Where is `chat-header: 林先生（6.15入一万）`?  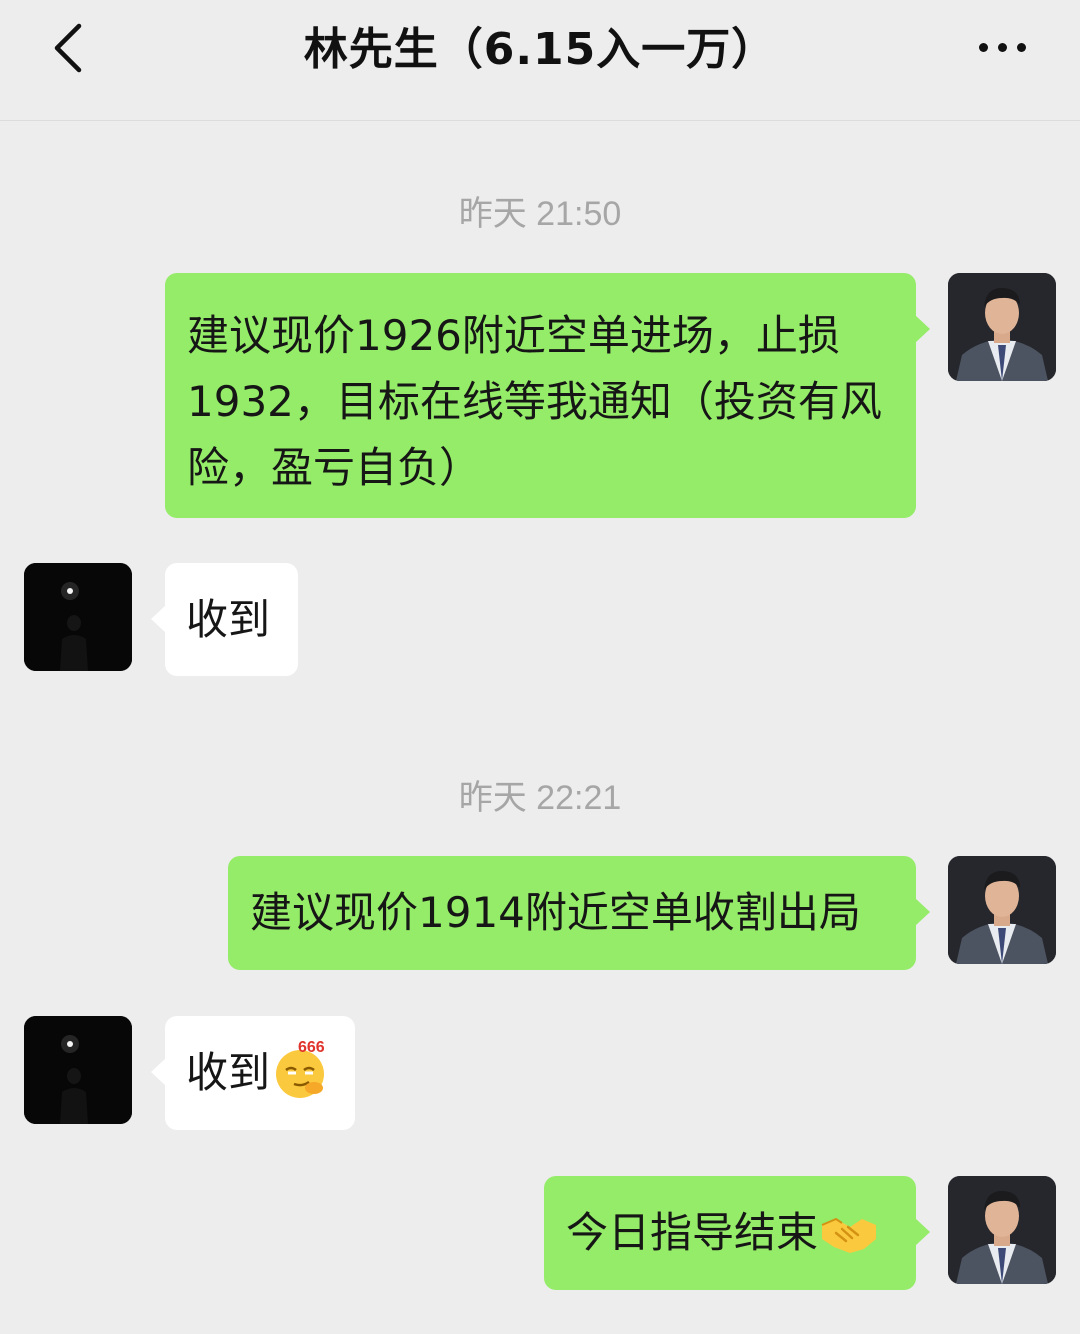 chat-header: 林先生（6.15入一万） is located at coordinates (540, 60).